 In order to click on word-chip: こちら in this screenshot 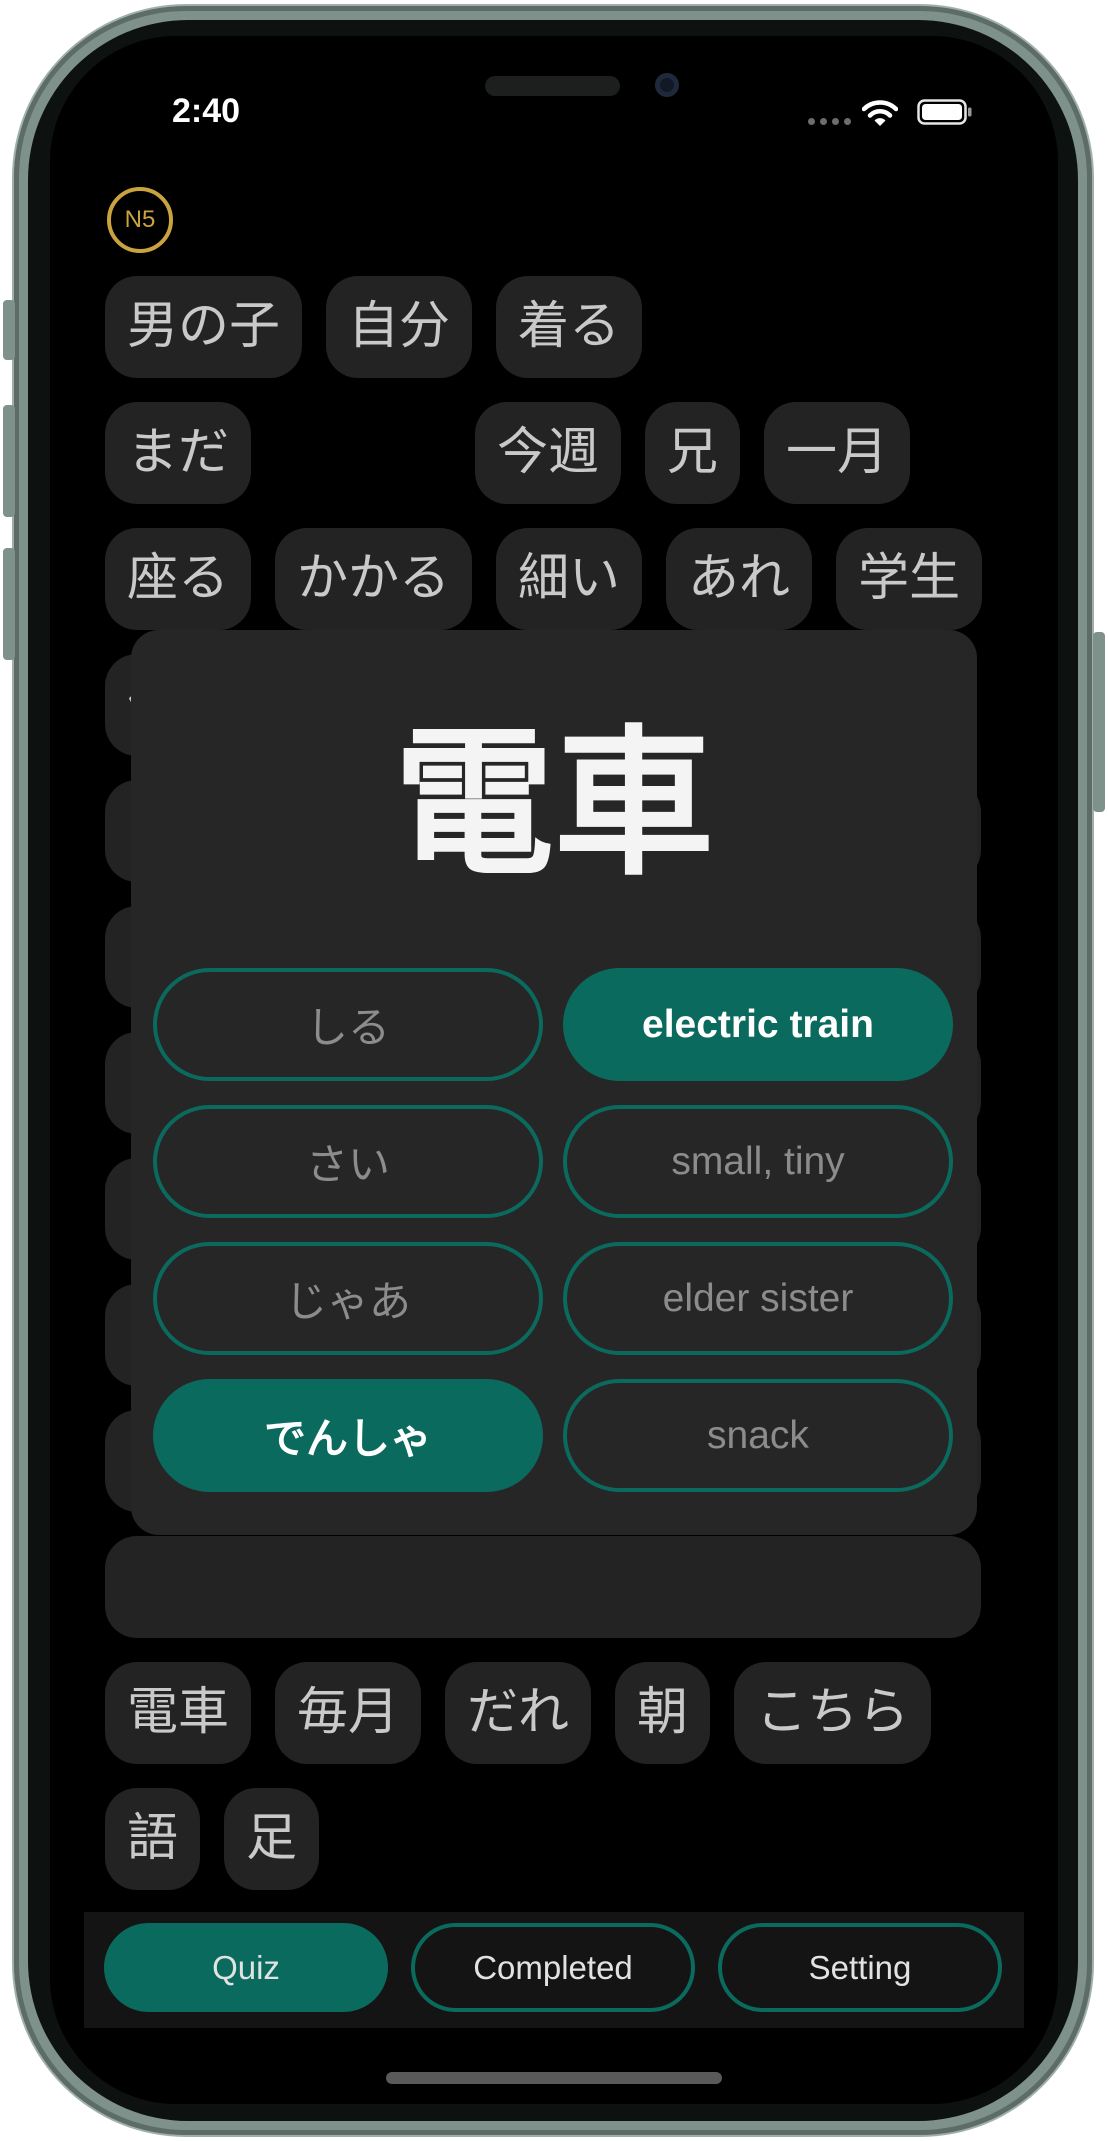, I will do `click(833, 1713)`.